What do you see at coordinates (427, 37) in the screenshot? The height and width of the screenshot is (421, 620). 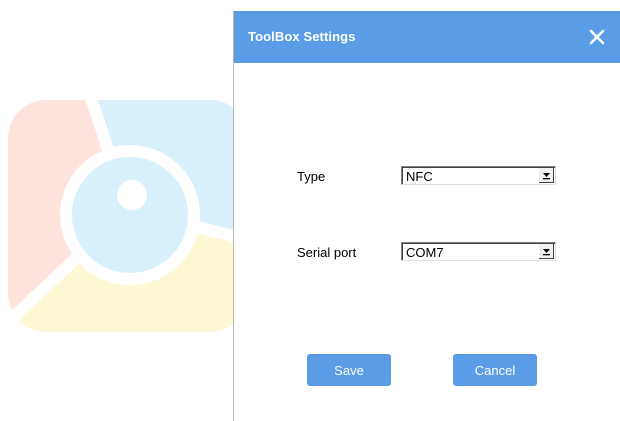 I see `dialog-titlebar: ToolBox Settings` at bounding box center [427, 37].